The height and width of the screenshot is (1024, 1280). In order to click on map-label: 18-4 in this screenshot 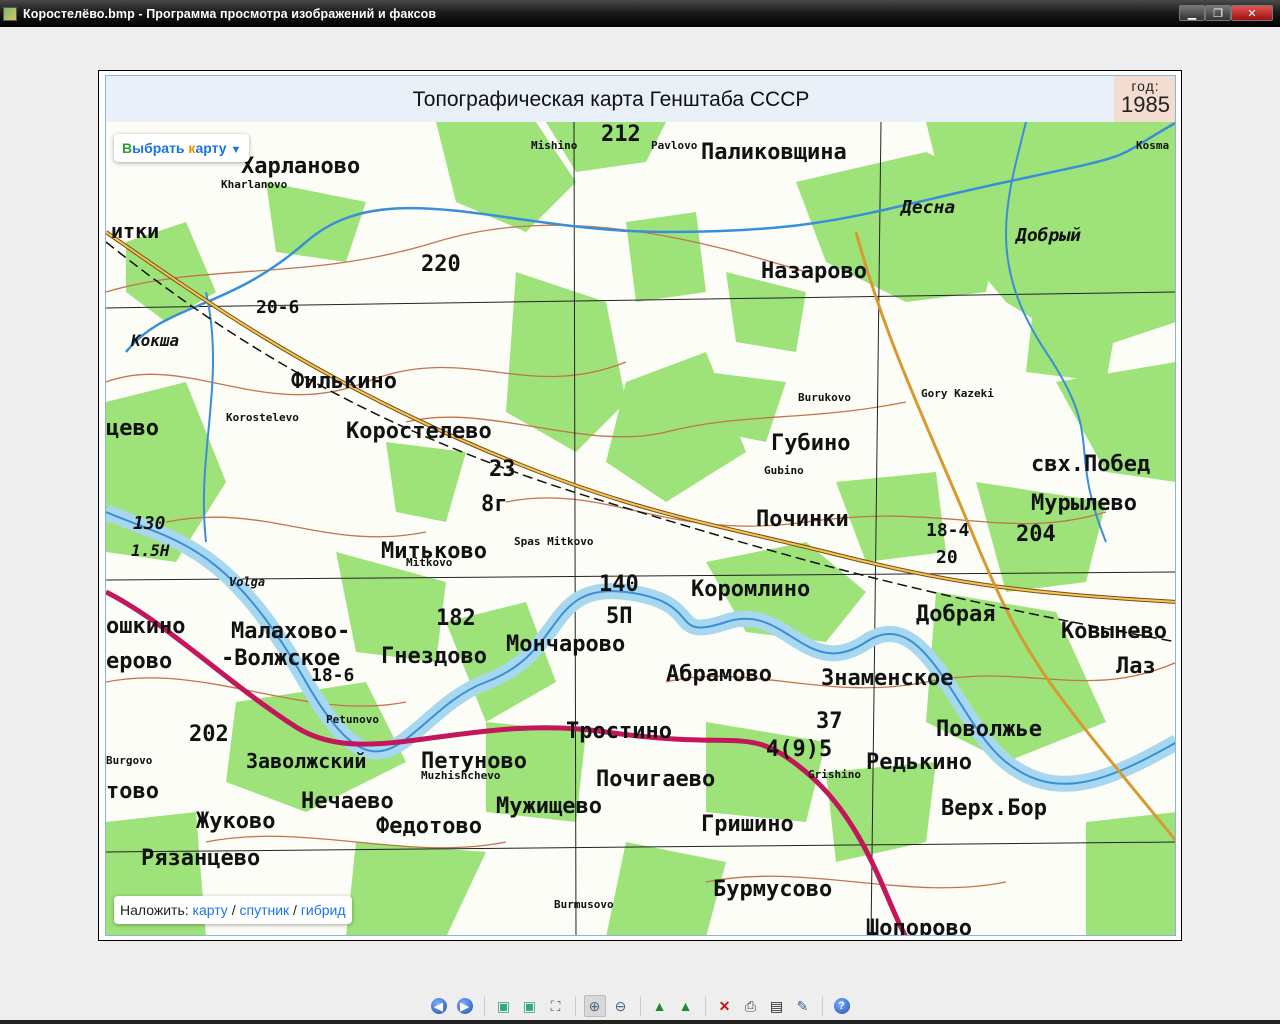, I will do `click(948, 530)`.